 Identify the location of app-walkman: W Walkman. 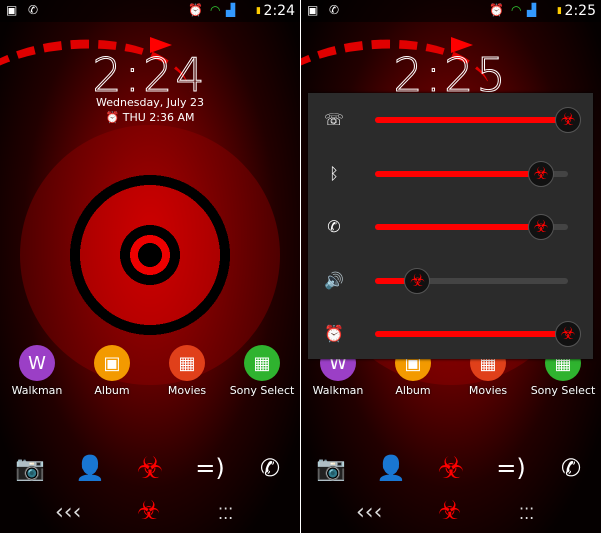
(37, 371).